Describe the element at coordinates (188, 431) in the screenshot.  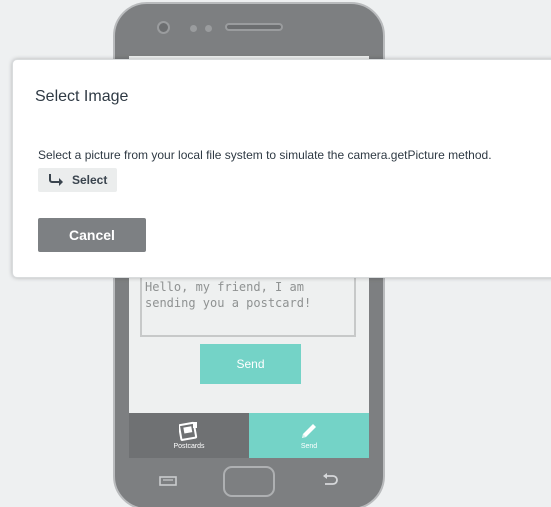
I see `postcard-icon` at that location.